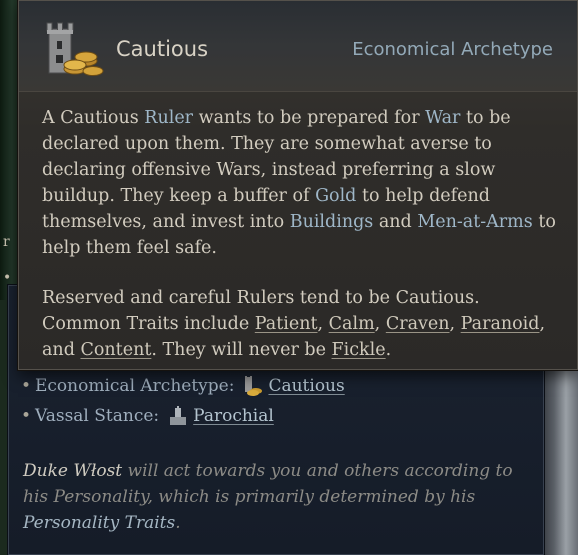 The width and height of the screenshot is (578, 555). What do you see at coordinates (332, 222) in the screenshot?
I see `buildings-keyword: Buildings` at bounding box center [332, 222].